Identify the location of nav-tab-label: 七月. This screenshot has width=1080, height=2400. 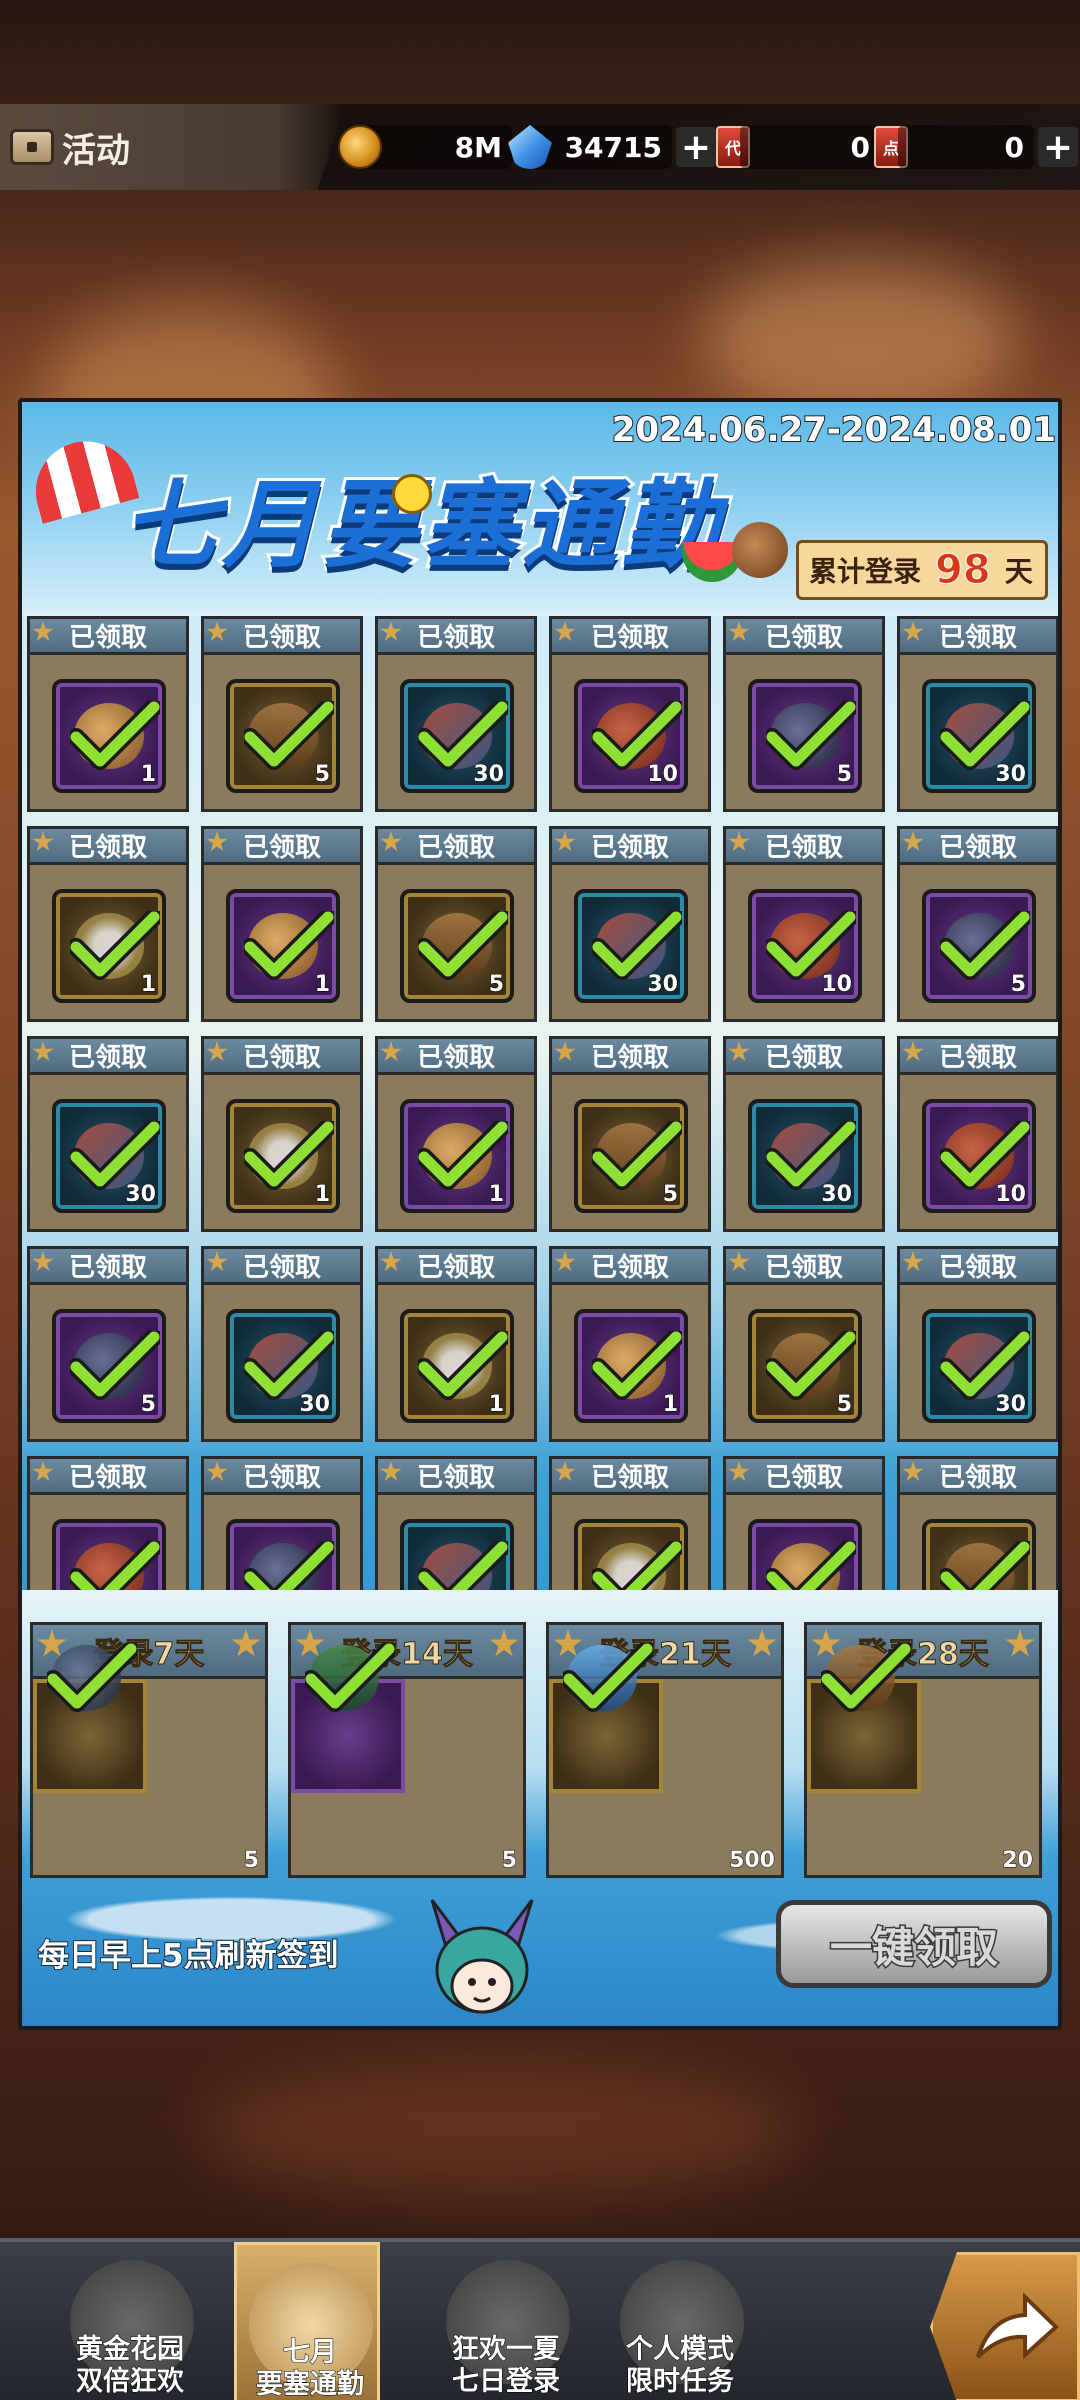
(310, 2353).